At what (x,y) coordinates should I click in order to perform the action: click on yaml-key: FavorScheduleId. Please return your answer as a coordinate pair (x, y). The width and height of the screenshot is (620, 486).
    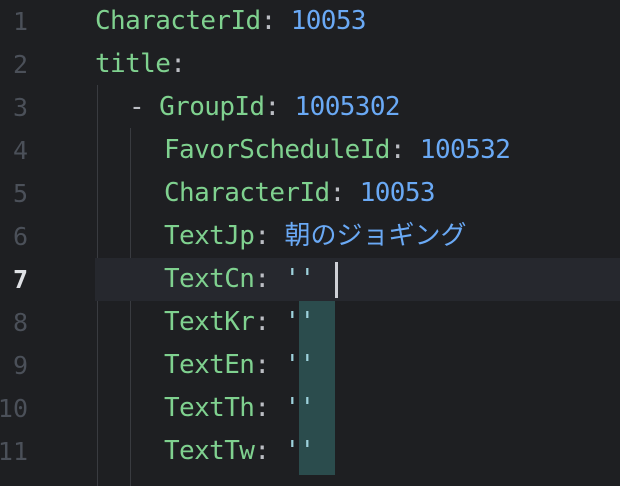
    Looking at the image, I should click on (277, 150).